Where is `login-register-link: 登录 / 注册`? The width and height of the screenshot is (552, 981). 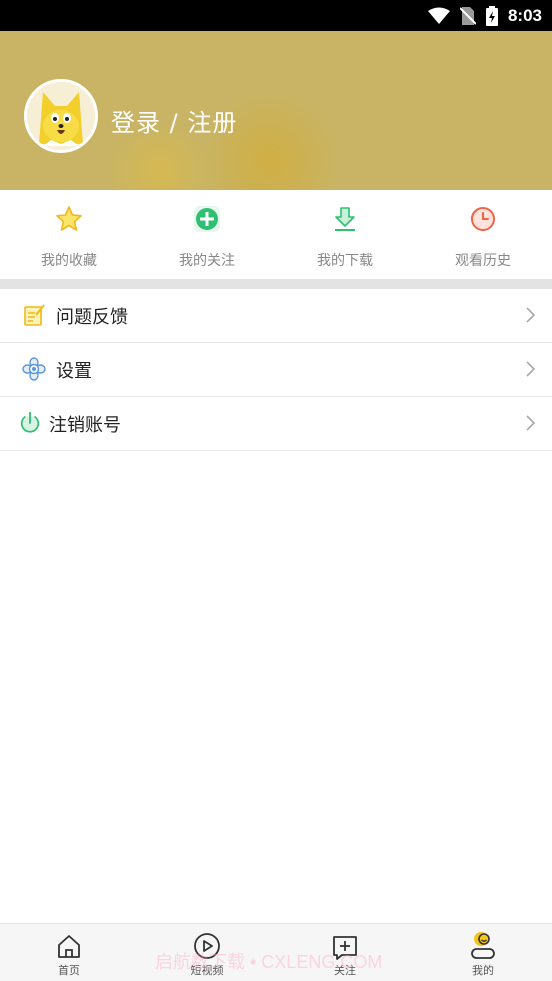 login-register-link: 登录 / 注册 is located at coordinates (174, 120).